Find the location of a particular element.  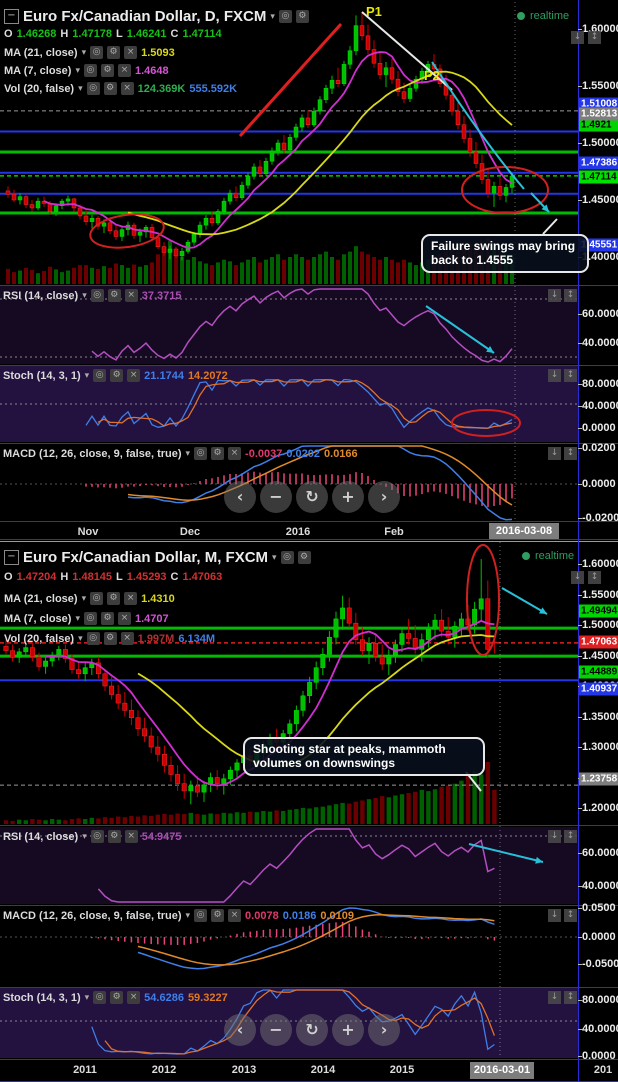

time-axis-label: Nov is located at coordinates (88, 532).